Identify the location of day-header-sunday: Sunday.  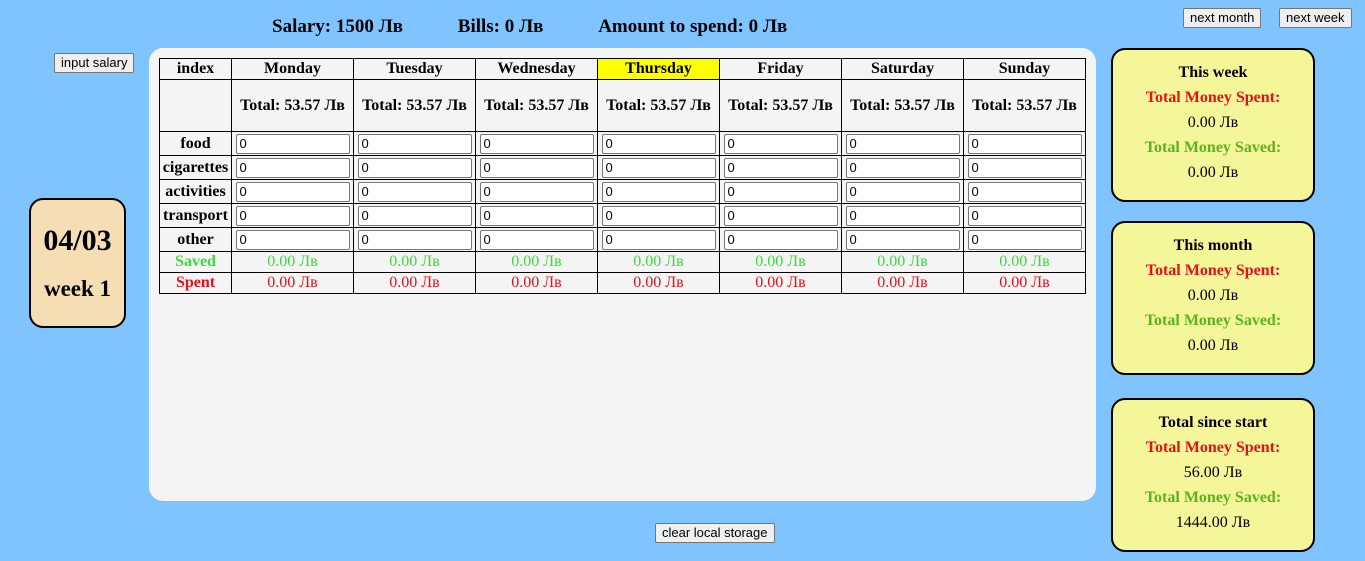
(1024, 69).